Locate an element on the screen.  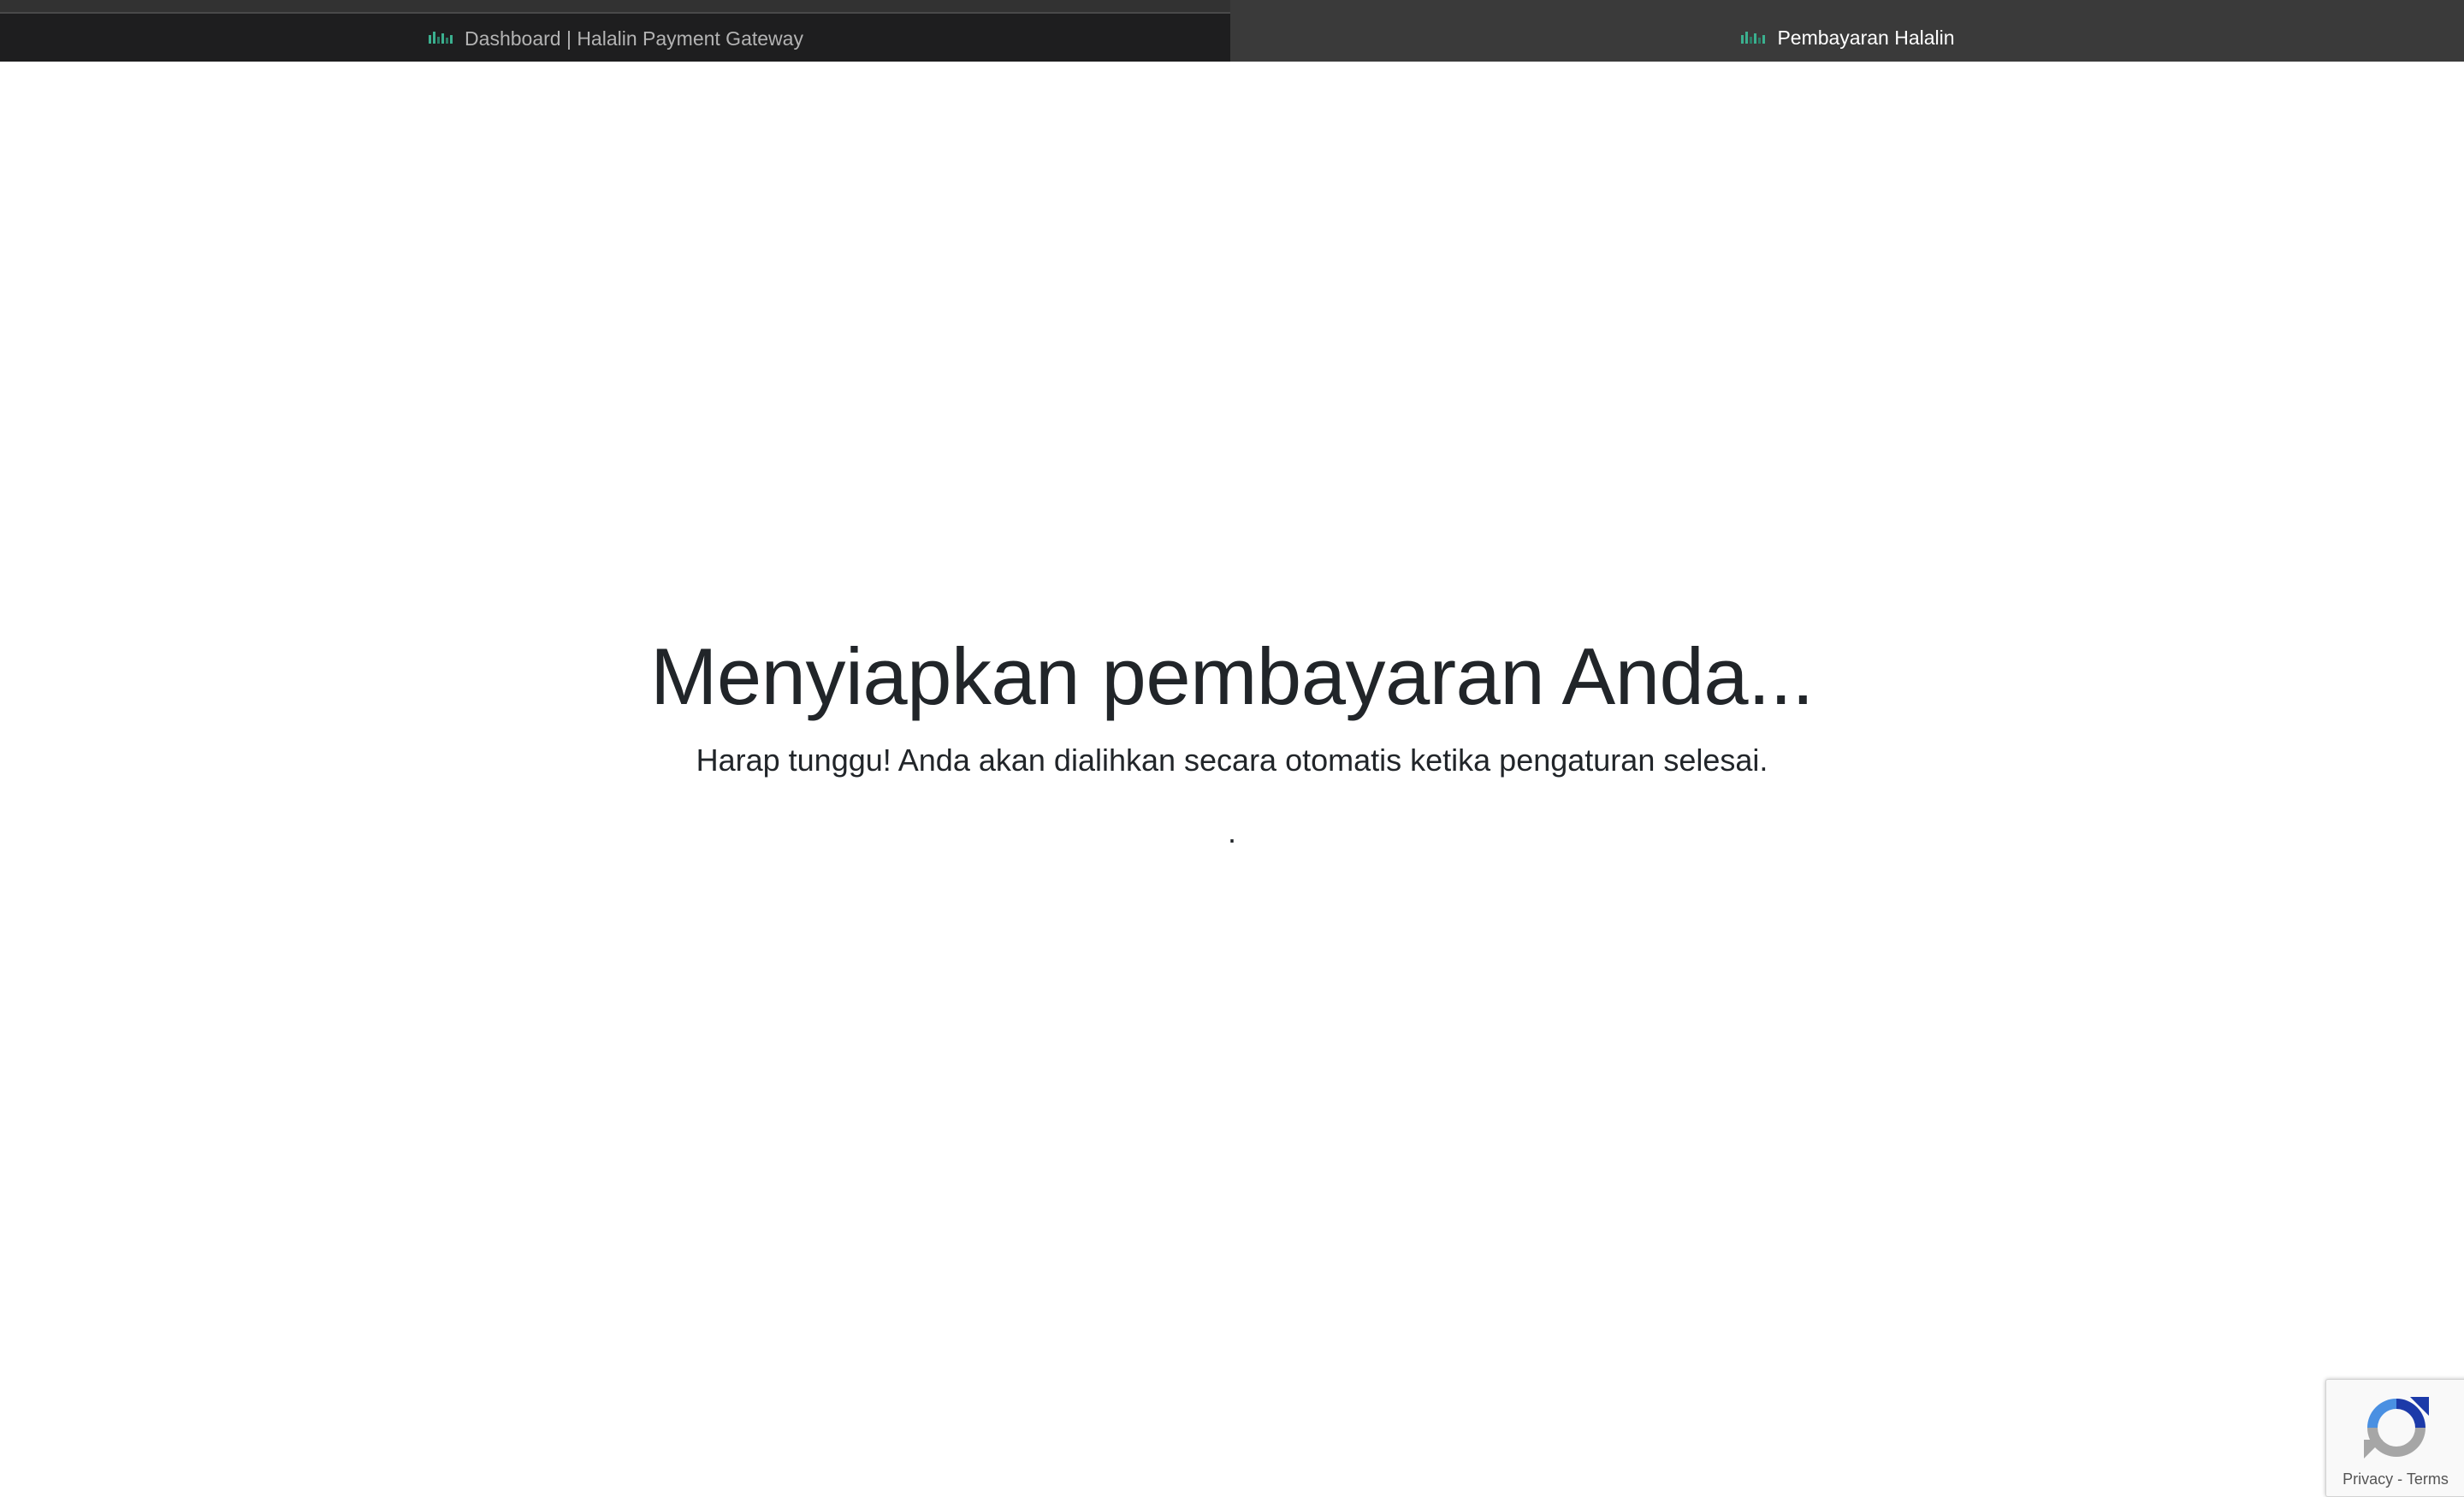
recaptcha-badge: Privacy - Terms is located at coordinates (2394, 1438).